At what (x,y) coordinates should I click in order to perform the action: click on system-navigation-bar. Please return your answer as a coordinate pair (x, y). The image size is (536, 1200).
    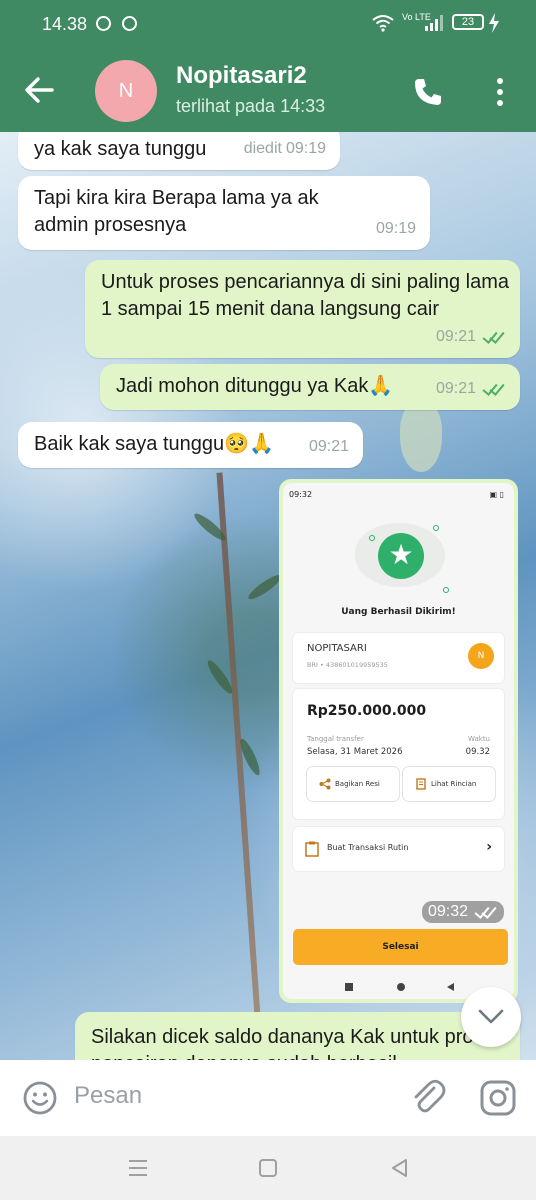
    Looking at the image, I should click on (268, 1168).